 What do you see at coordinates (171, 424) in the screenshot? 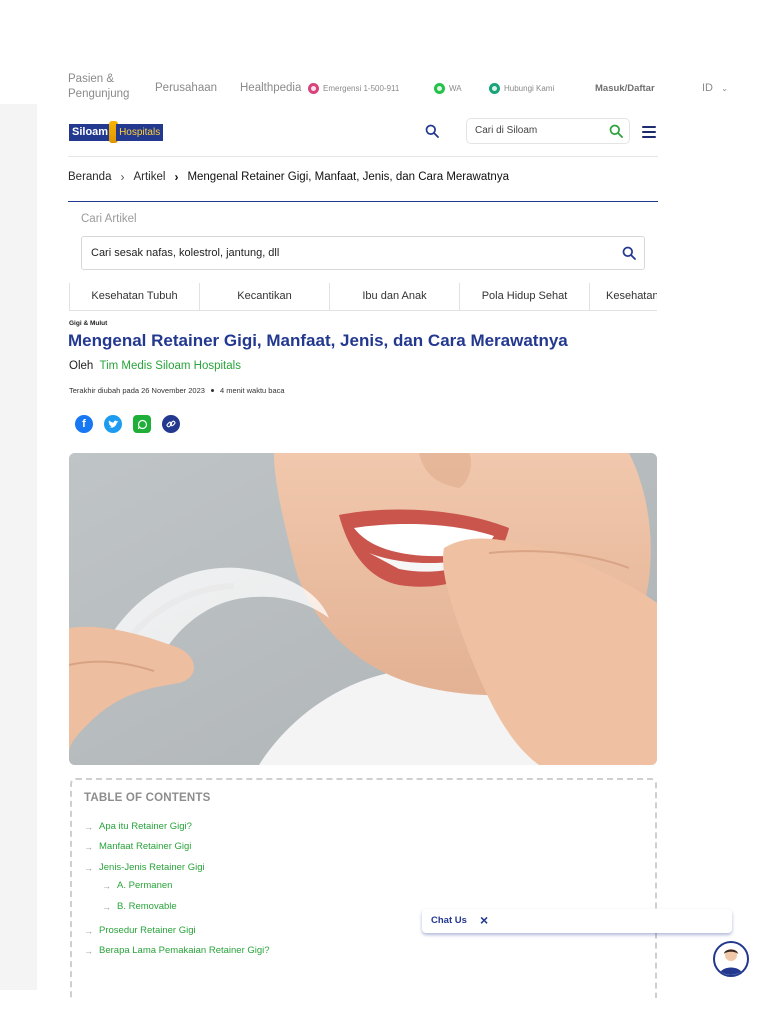
I see `link-icon` at bounding box center [171, 424].